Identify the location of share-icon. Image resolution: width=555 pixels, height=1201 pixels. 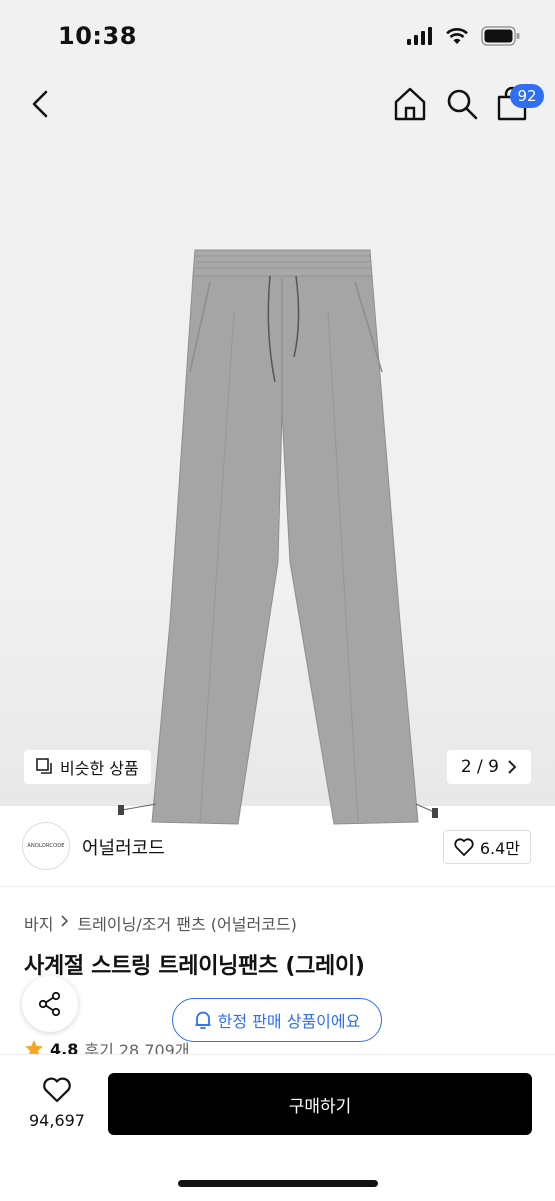
(49, 1004).